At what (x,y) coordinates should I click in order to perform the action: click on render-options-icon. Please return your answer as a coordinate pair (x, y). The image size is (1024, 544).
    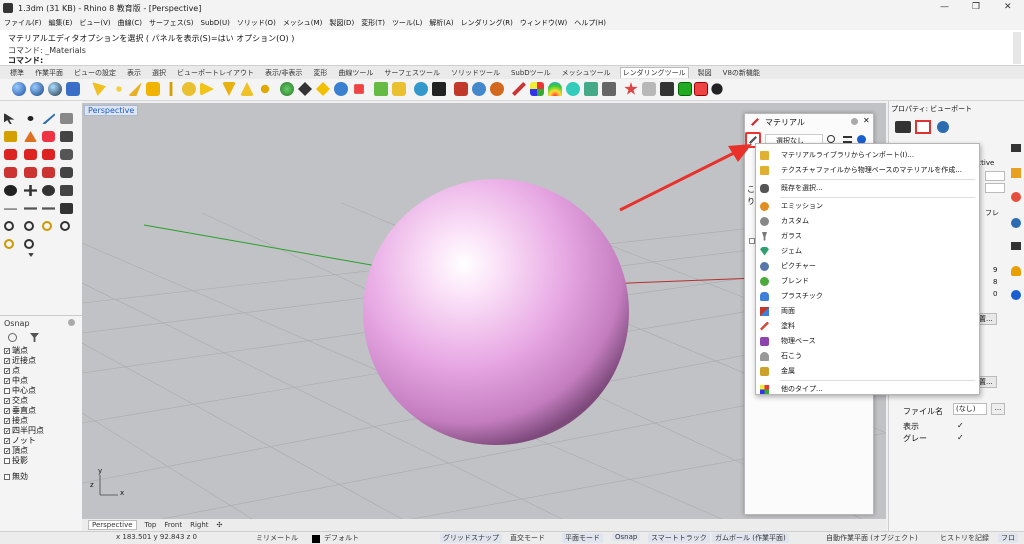
    Looking at the image, I should click on (73, 89).